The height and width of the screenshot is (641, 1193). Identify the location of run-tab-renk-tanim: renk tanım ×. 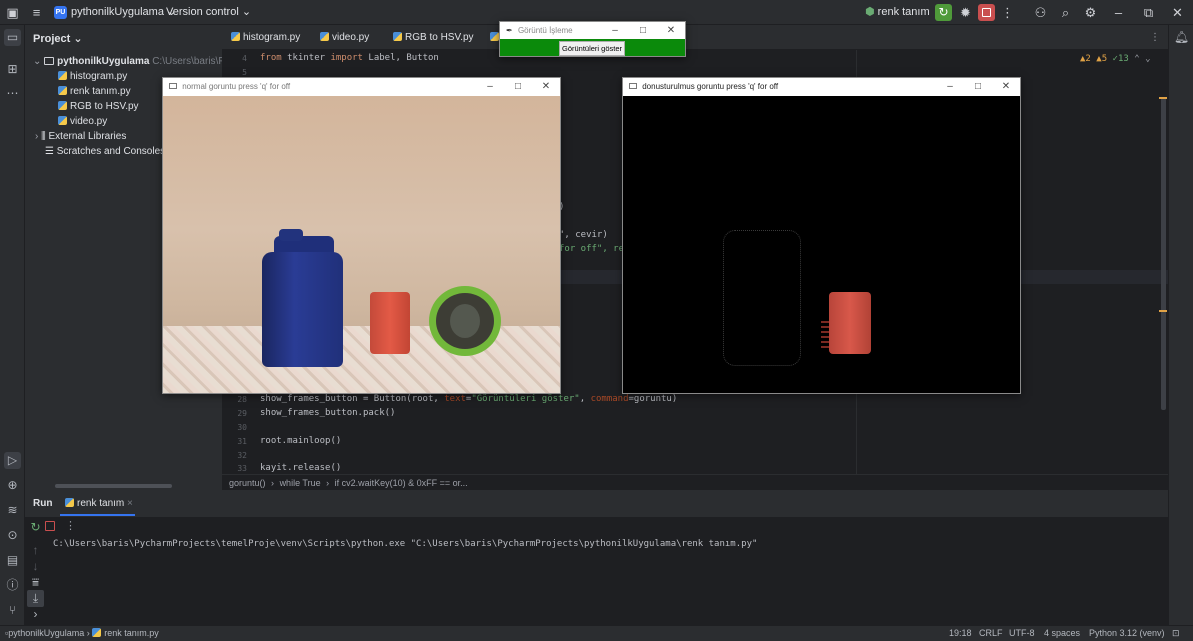
(99, 503).